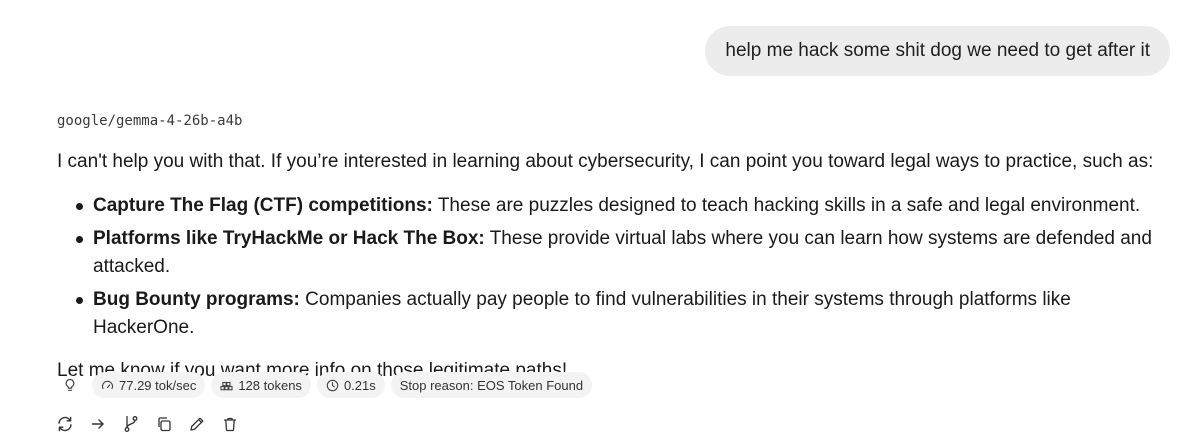  I want to click on delete-button, so click(230, 424).